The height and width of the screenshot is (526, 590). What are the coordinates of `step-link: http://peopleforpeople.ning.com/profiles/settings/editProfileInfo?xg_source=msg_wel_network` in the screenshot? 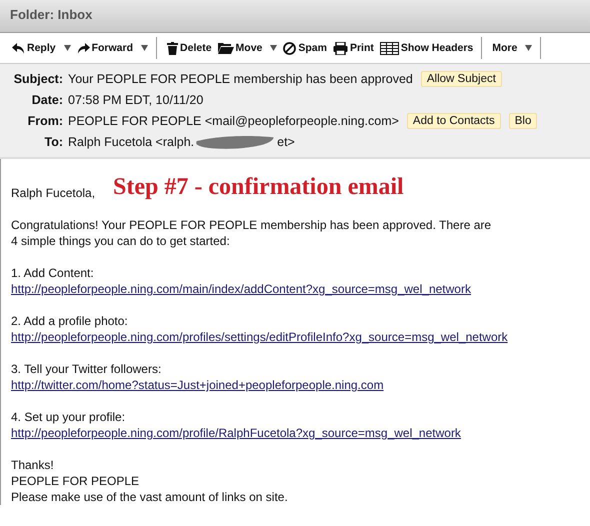 It's located at (259, 337).